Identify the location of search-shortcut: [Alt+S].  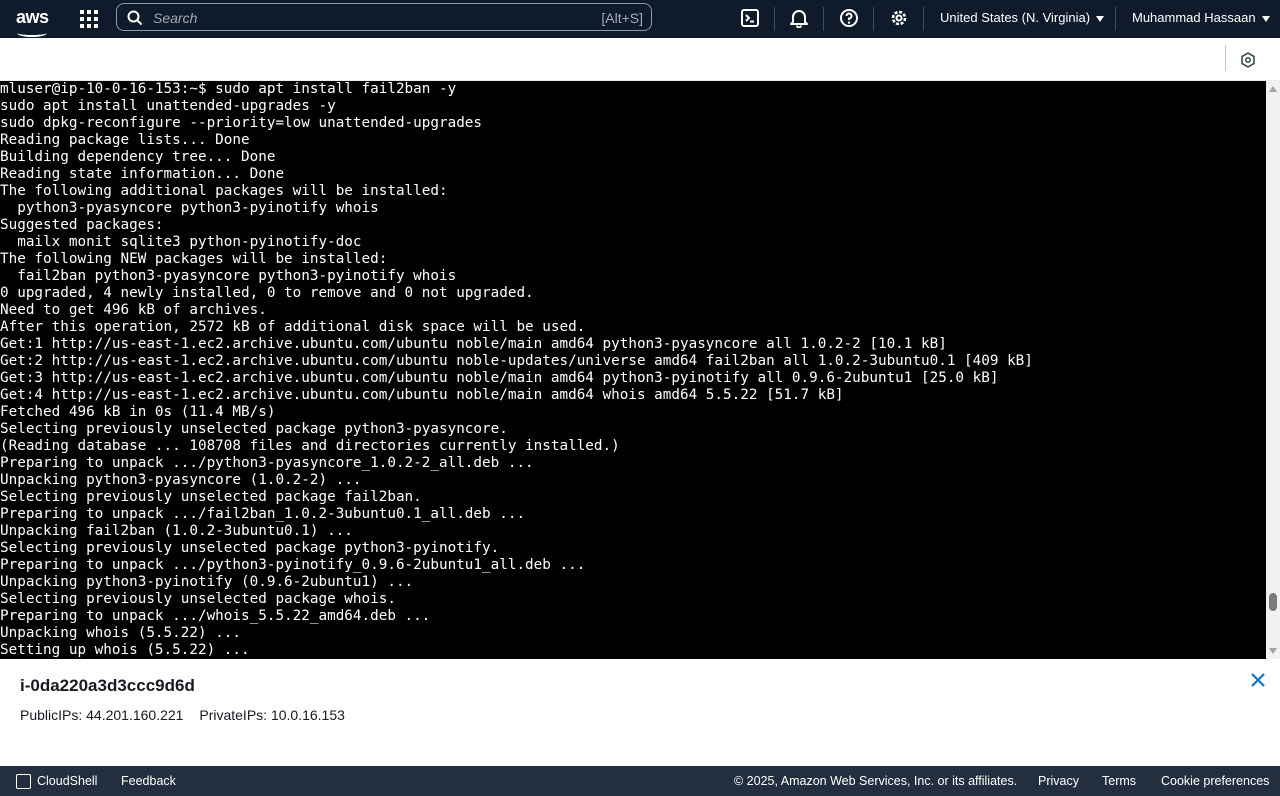
(622, 18).